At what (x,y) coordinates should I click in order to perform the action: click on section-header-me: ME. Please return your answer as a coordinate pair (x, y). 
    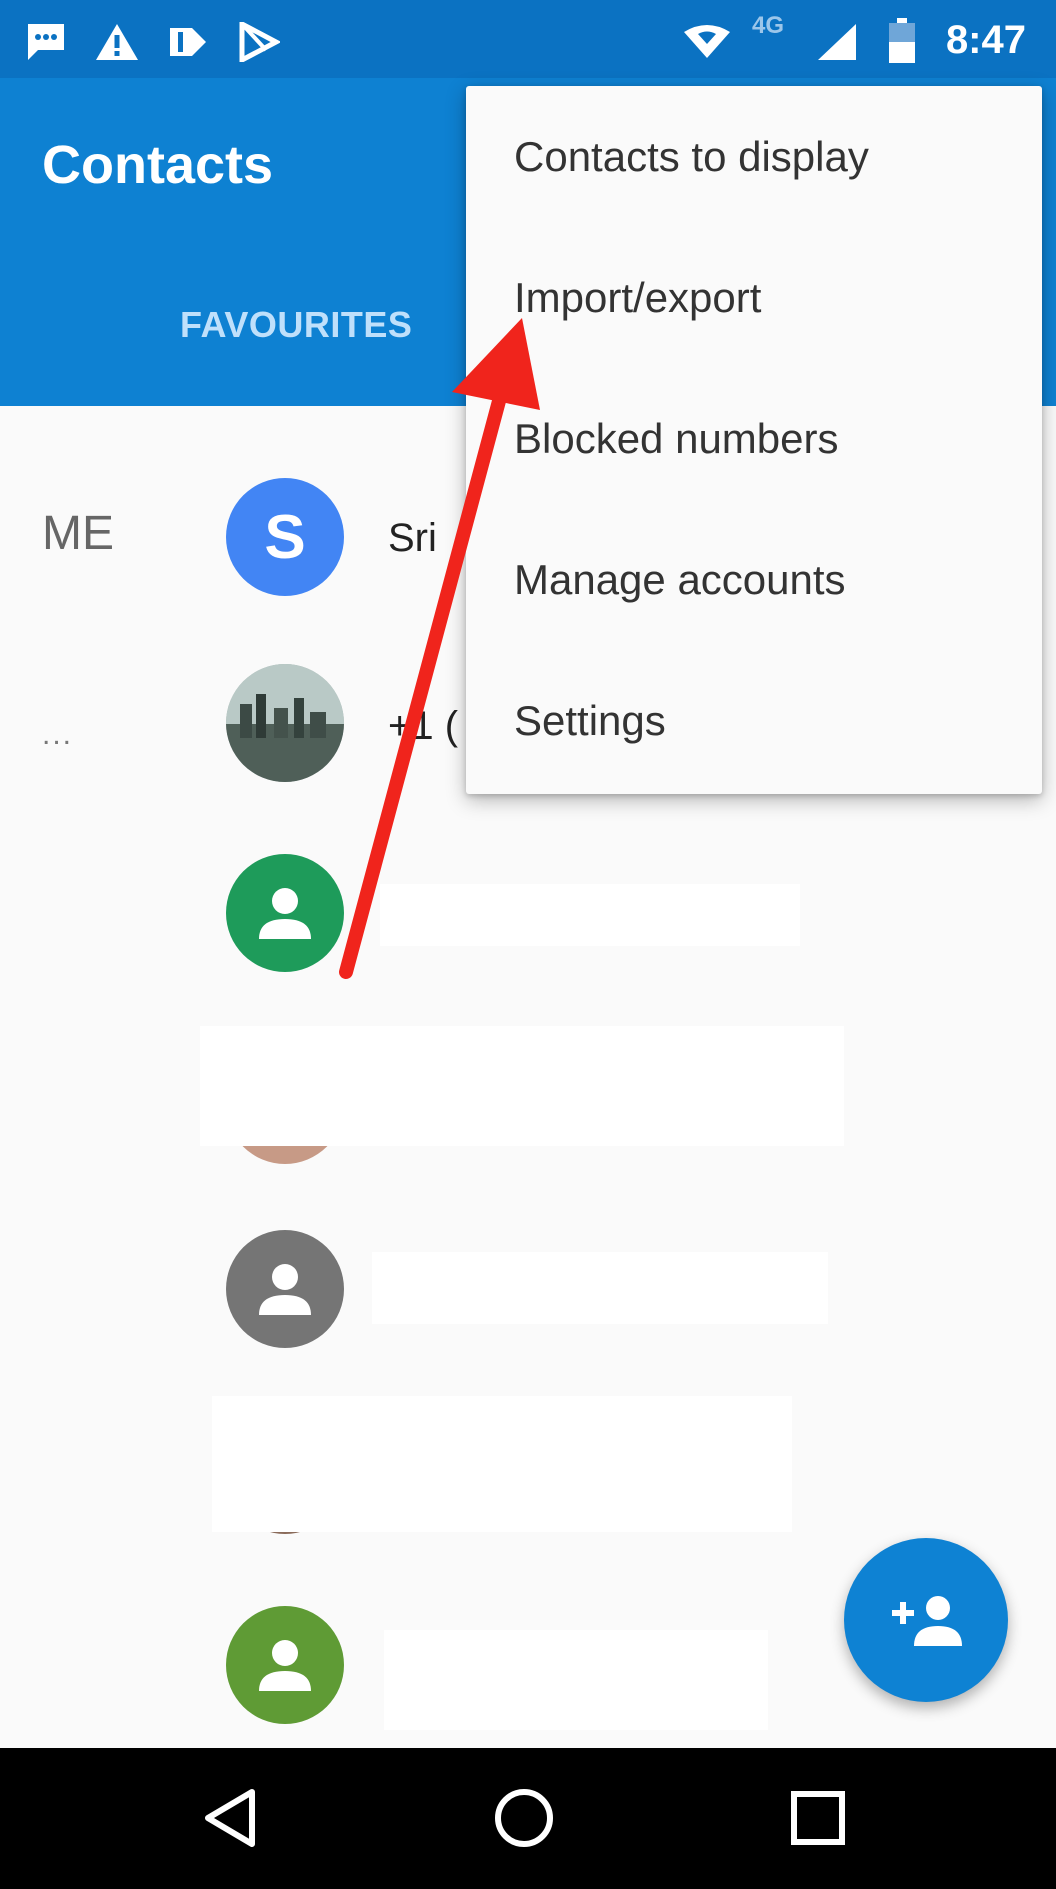
    Looking at the image, I should click on (78, 533).